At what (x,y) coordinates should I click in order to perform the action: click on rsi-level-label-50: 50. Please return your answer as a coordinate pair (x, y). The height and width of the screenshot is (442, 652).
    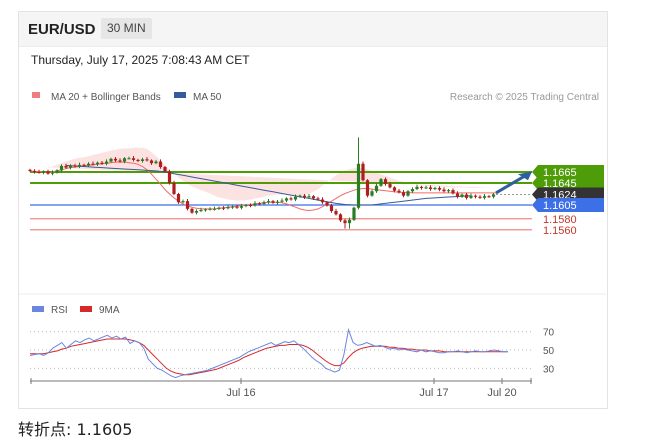
    Looking at the image, I should click on (549, 351).